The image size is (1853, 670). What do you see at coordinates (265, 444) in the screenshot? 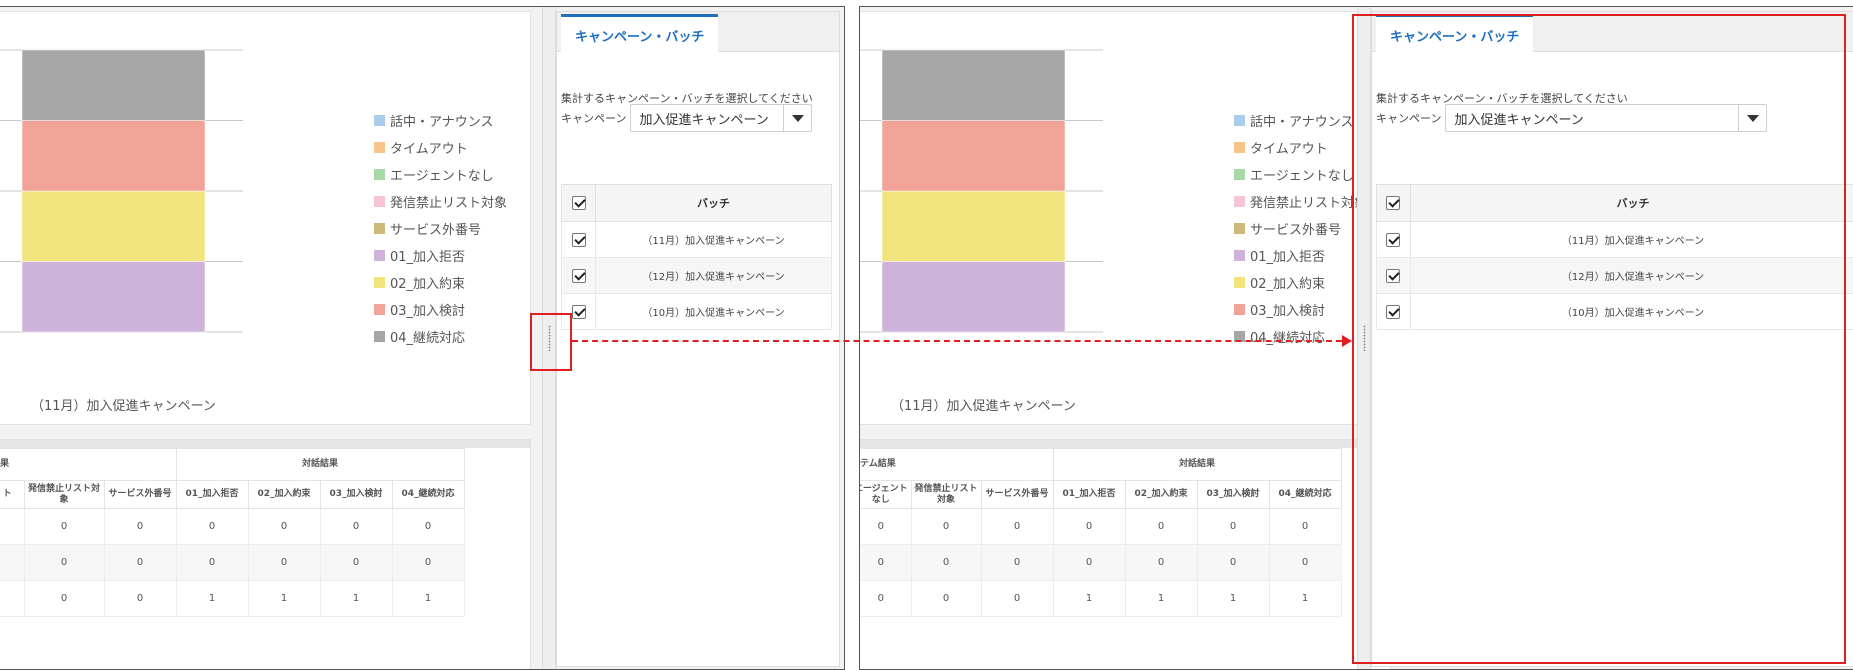
I see `table-header-strip` at bounding box center [265, 444].